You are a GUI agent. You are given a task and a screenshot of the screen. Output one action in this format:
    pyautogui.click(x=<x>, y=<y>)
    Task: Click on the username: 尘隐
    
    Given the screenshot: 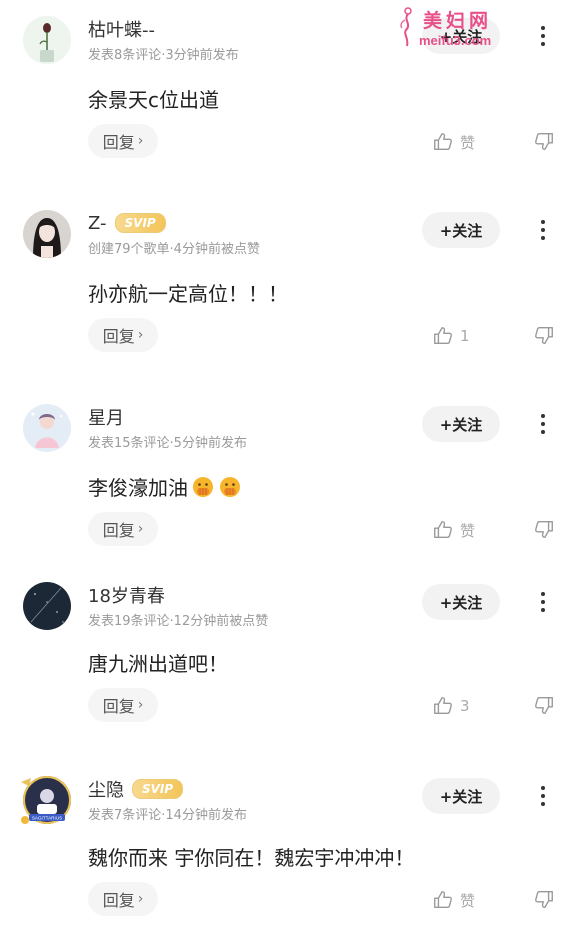 What is the action you would take?
    pyautogui.click(x=106, y=789)
    